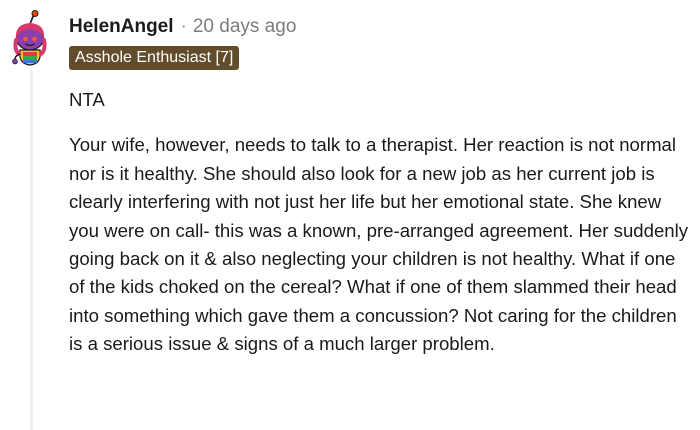 The image size is (700, 430). What do you see at coordinates (31, 250) in the screenshot?
I see `comment-thread-line` at bounding box center [31, 250].